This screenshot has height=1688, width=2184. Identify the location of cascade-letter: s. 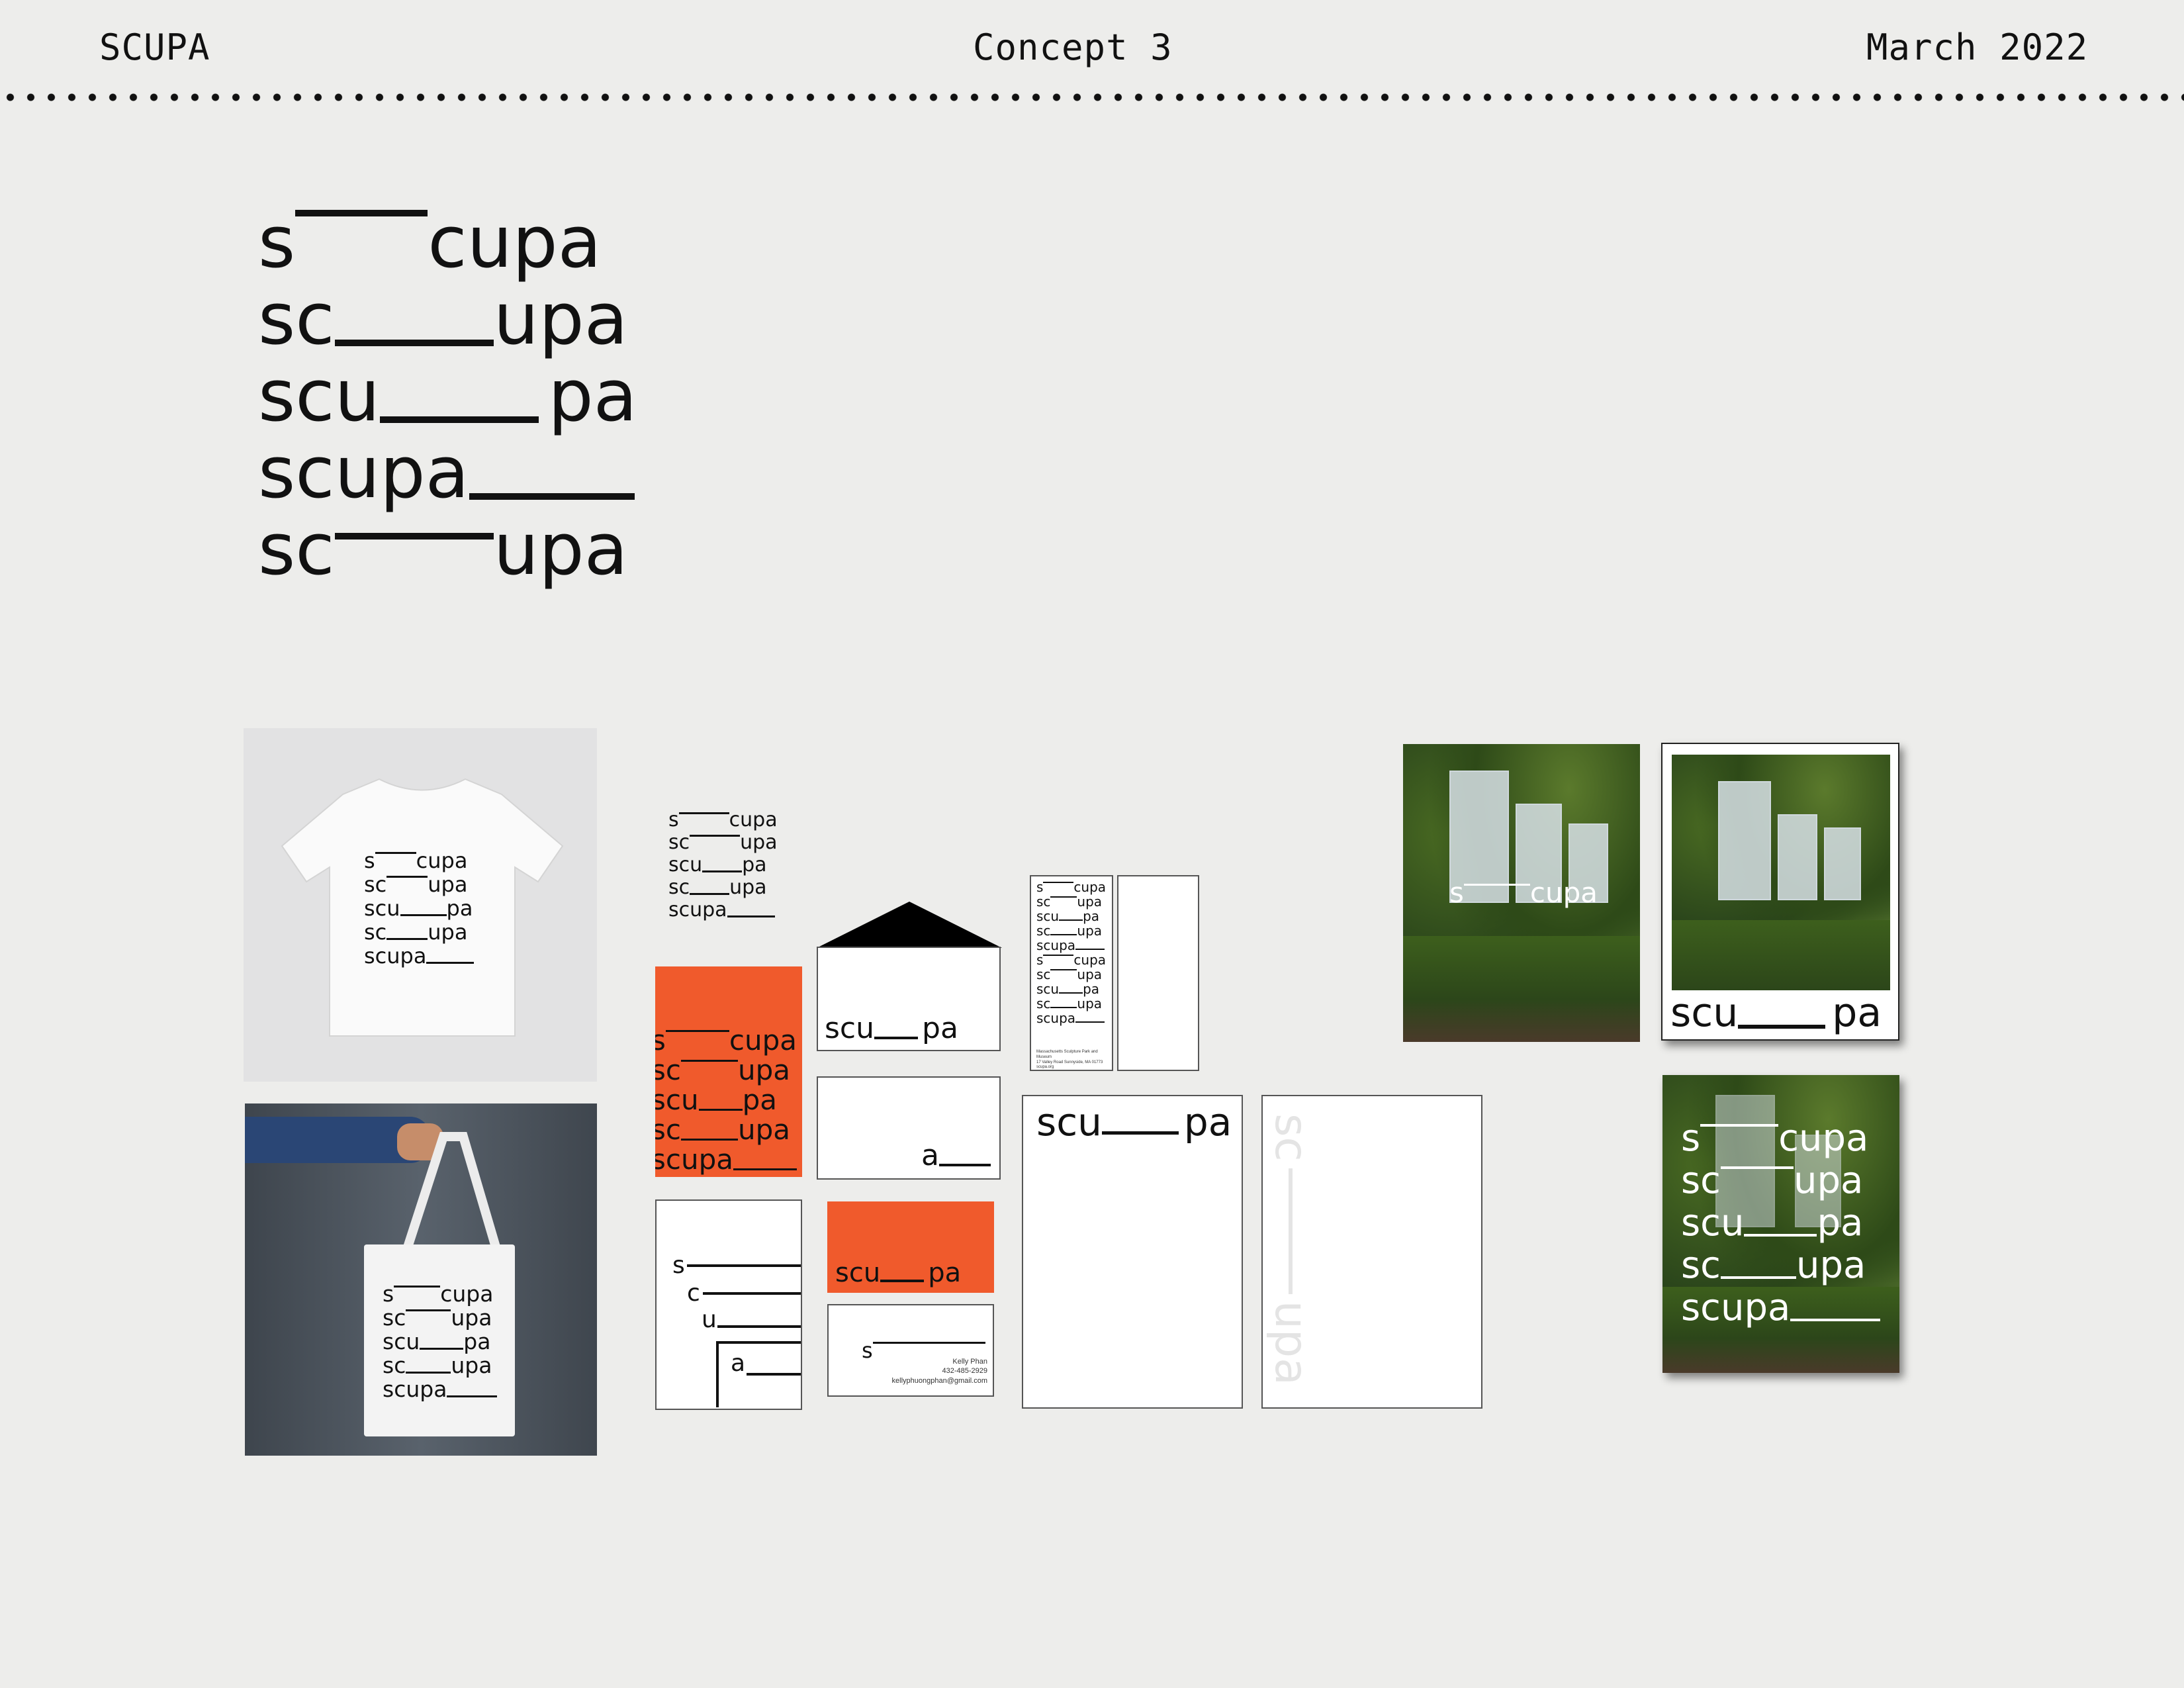
(678, 1265).